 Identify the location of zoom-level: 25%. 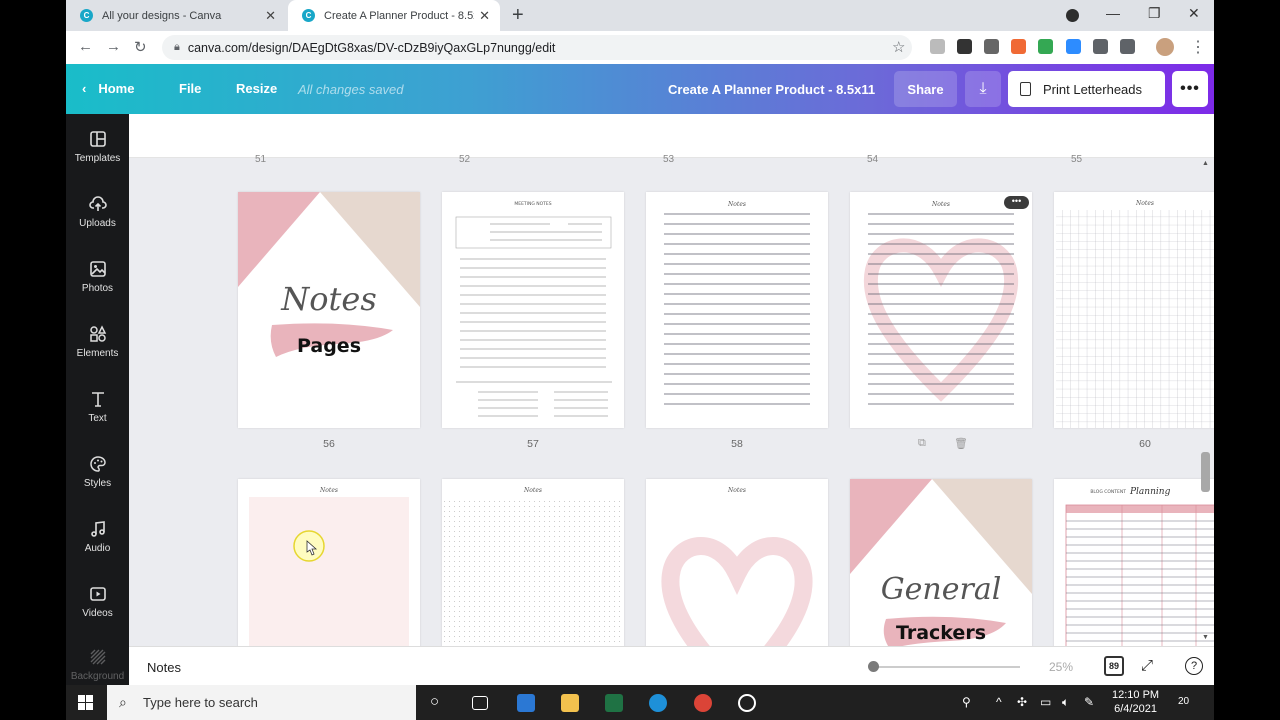
(1061, 667).